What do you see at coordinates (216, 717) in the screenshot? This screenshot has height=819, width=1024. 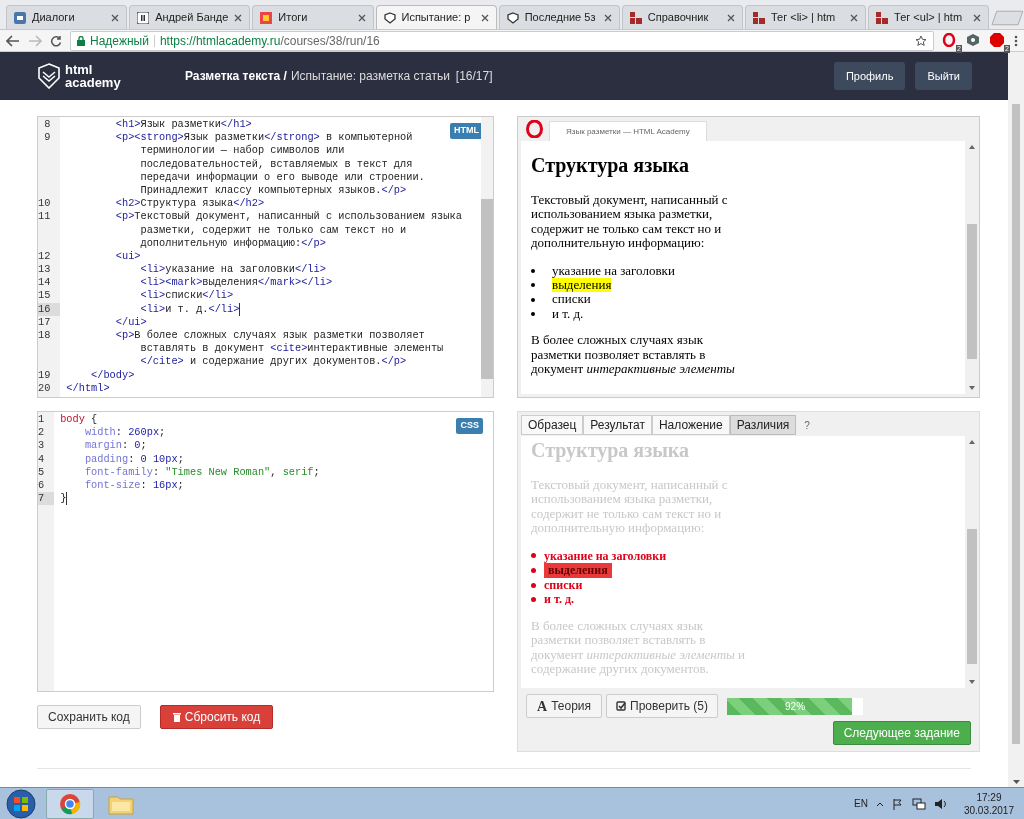 I see `reset-code-button: Сбросить код` at bounding box center [216, 717].